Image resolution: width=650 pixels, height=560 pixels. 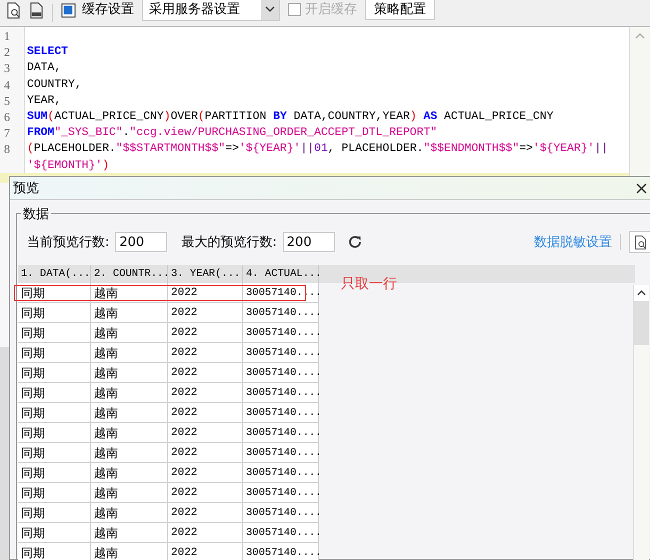 What do you see at coordinates (7, 52) in the screenshot?
I see `line-number: 2` at bounding box center [7, 52].